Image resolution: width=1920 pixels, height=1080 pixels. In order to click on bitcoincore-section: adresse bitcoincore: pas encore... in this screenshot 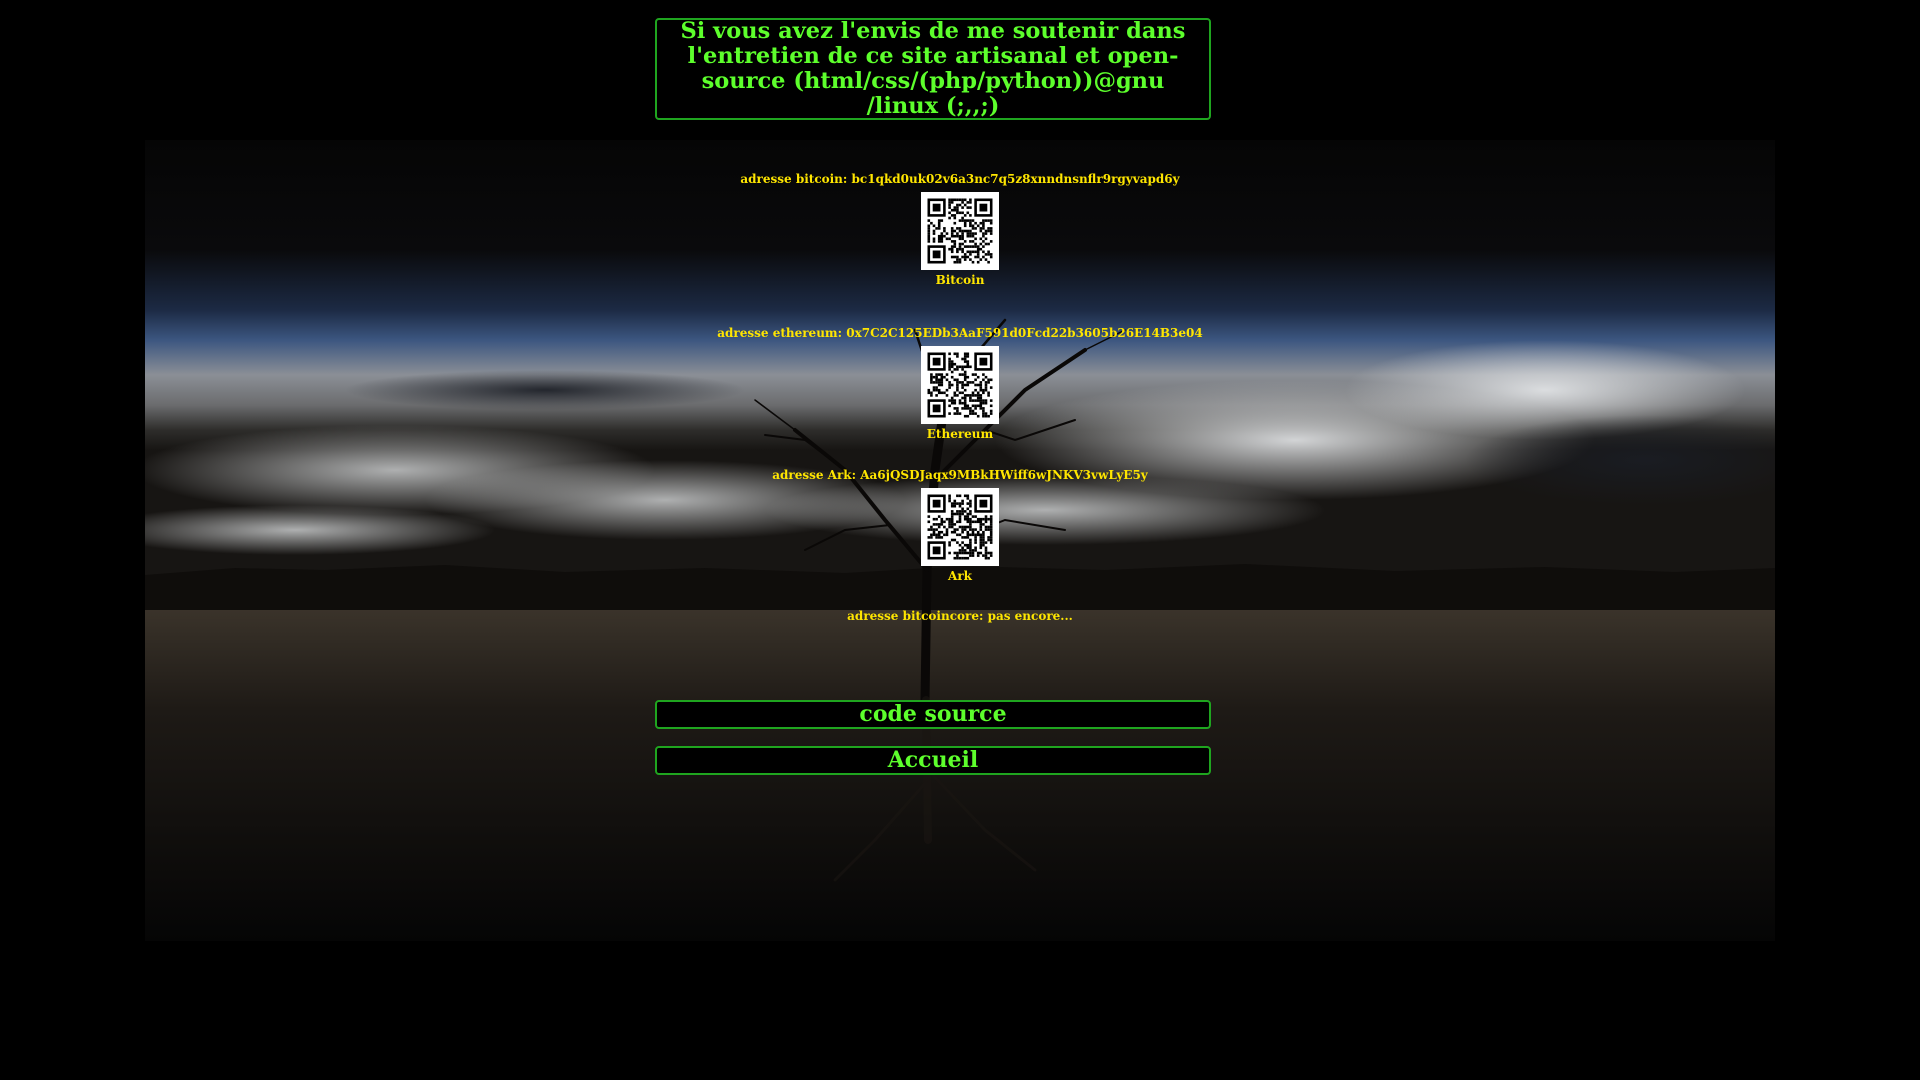, I will do `click(960, 616)`.